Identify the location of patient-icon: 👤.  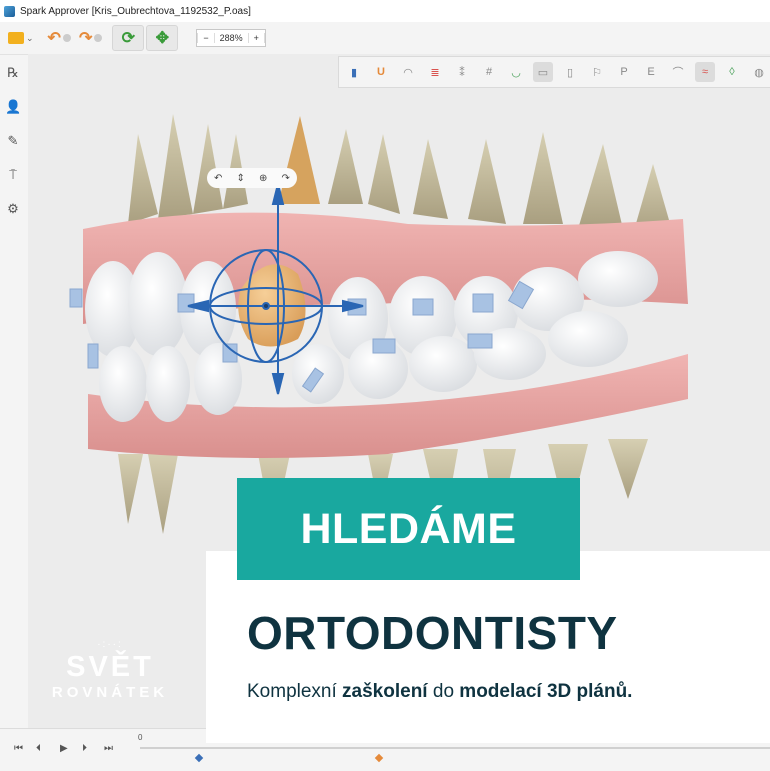
(13, 107).